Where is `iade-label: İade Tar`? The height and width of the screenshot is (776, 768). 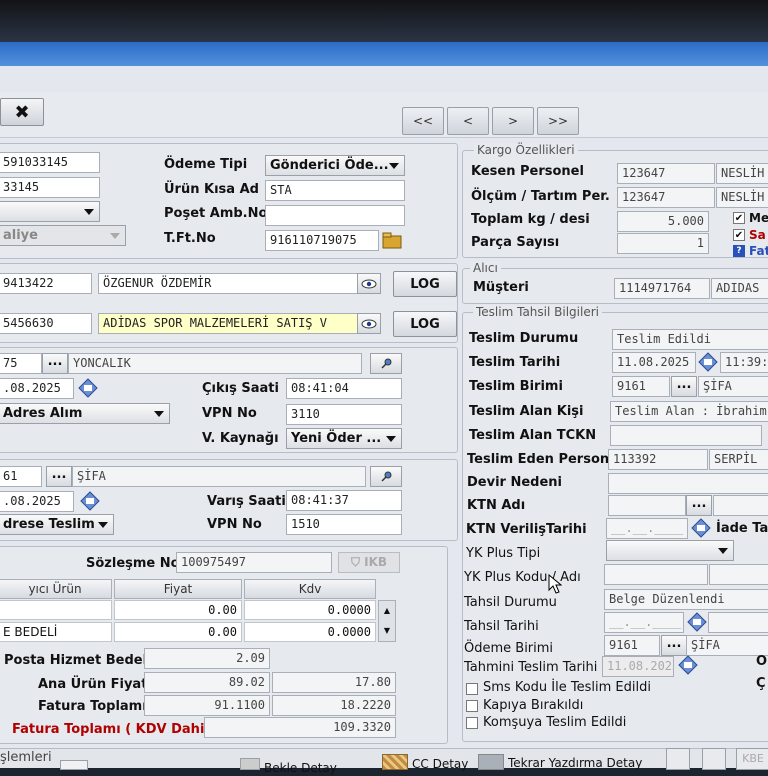 iade-label: İade Tar is located at coordinates (742, 528).